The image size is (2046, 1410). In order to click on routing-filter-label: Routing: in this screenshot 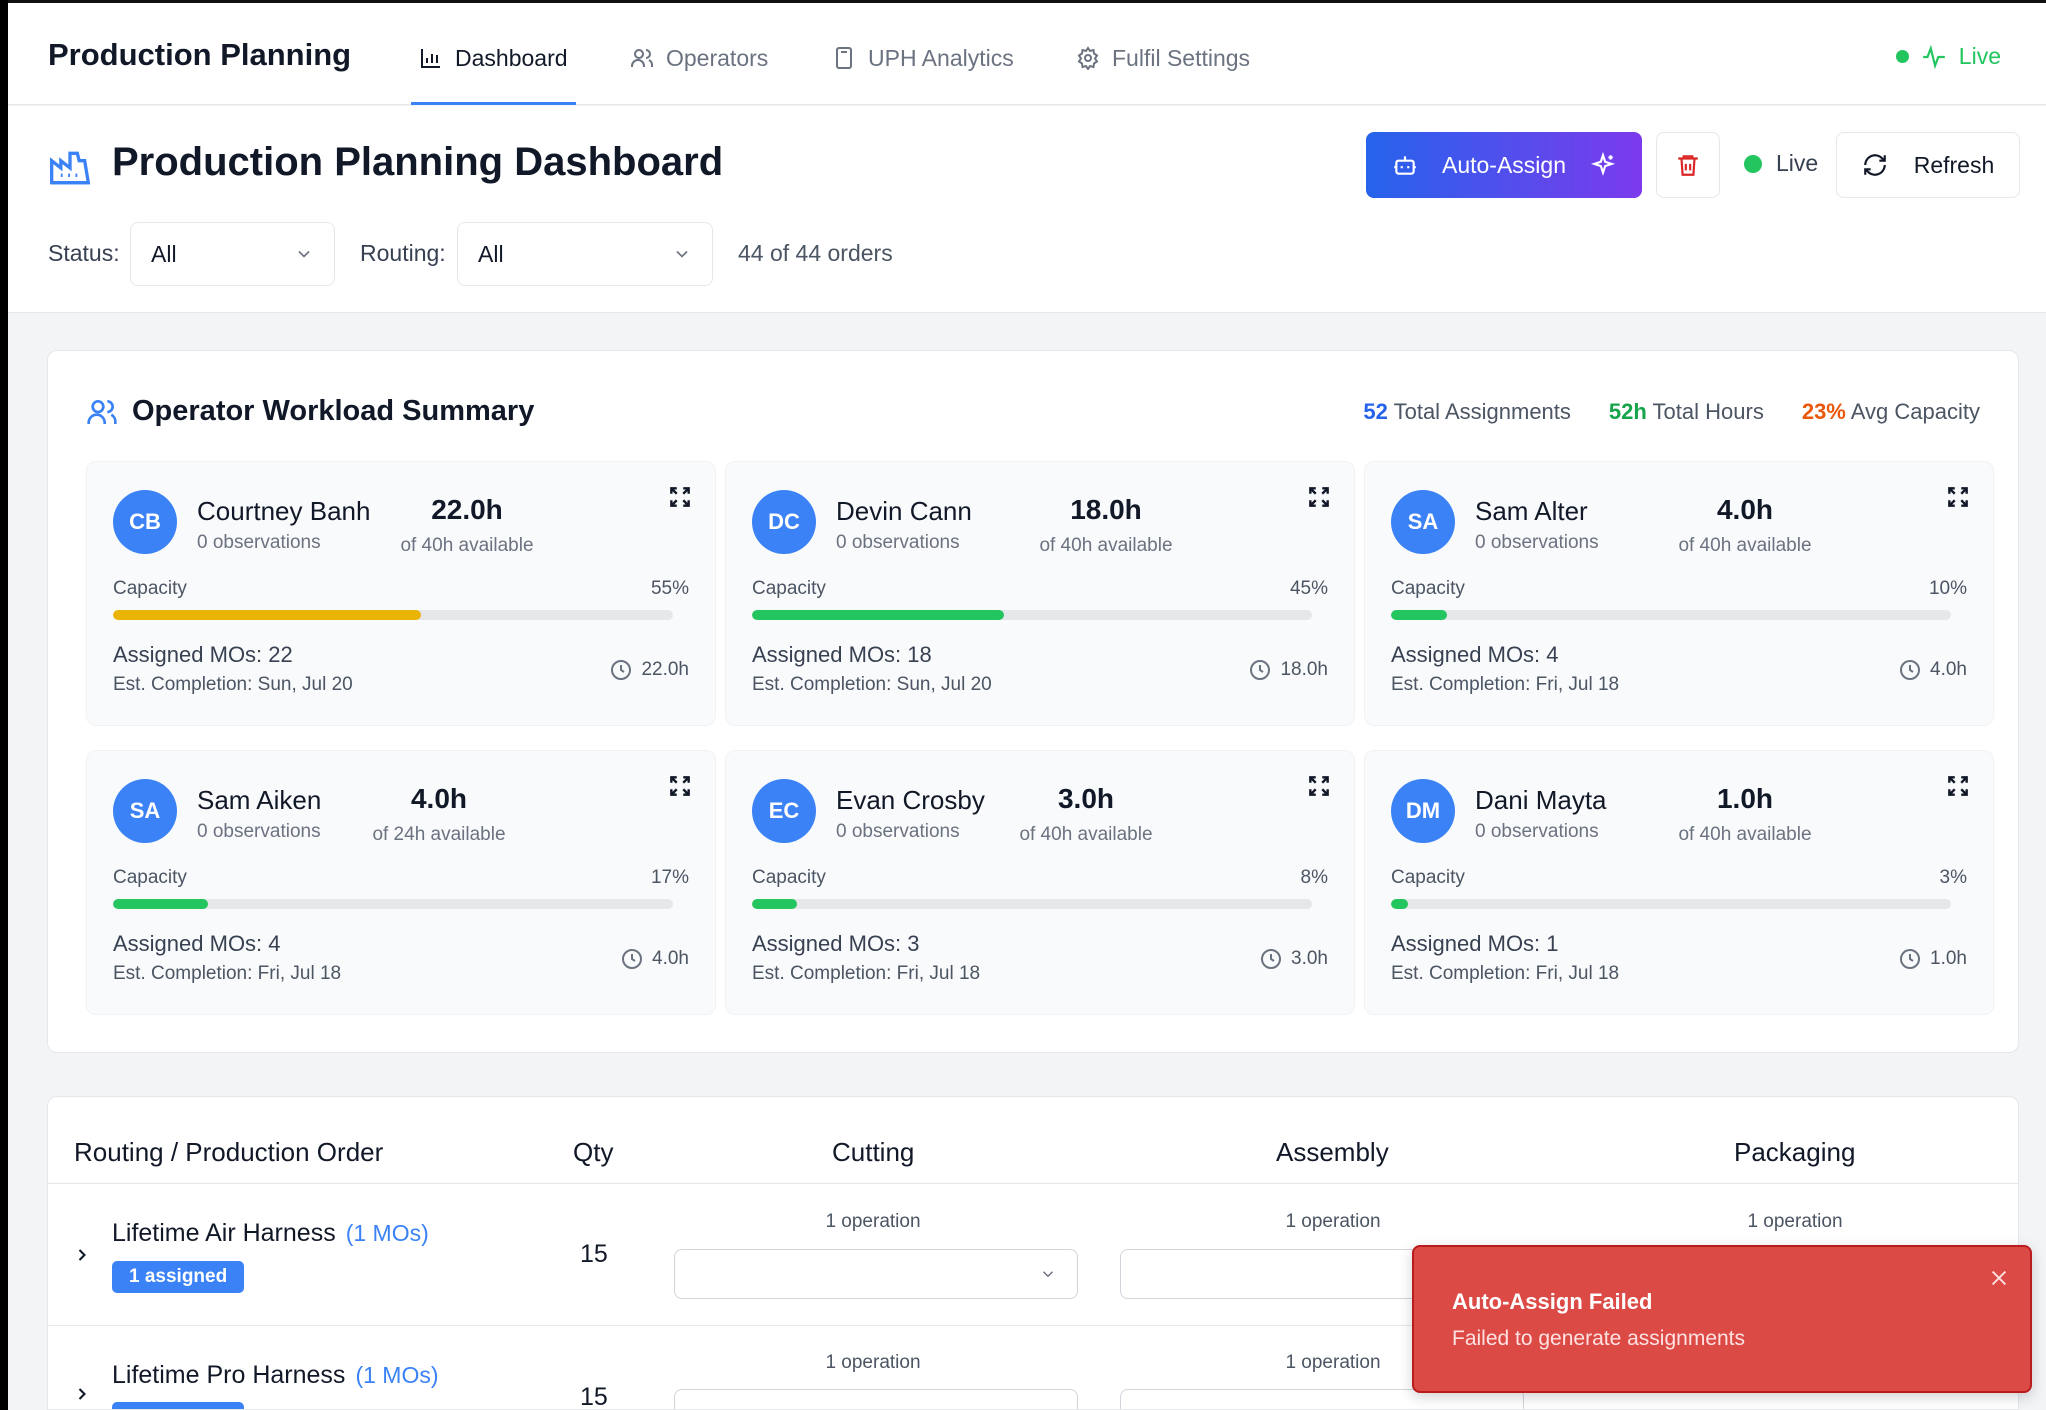, I will do `click(403, 253)`.